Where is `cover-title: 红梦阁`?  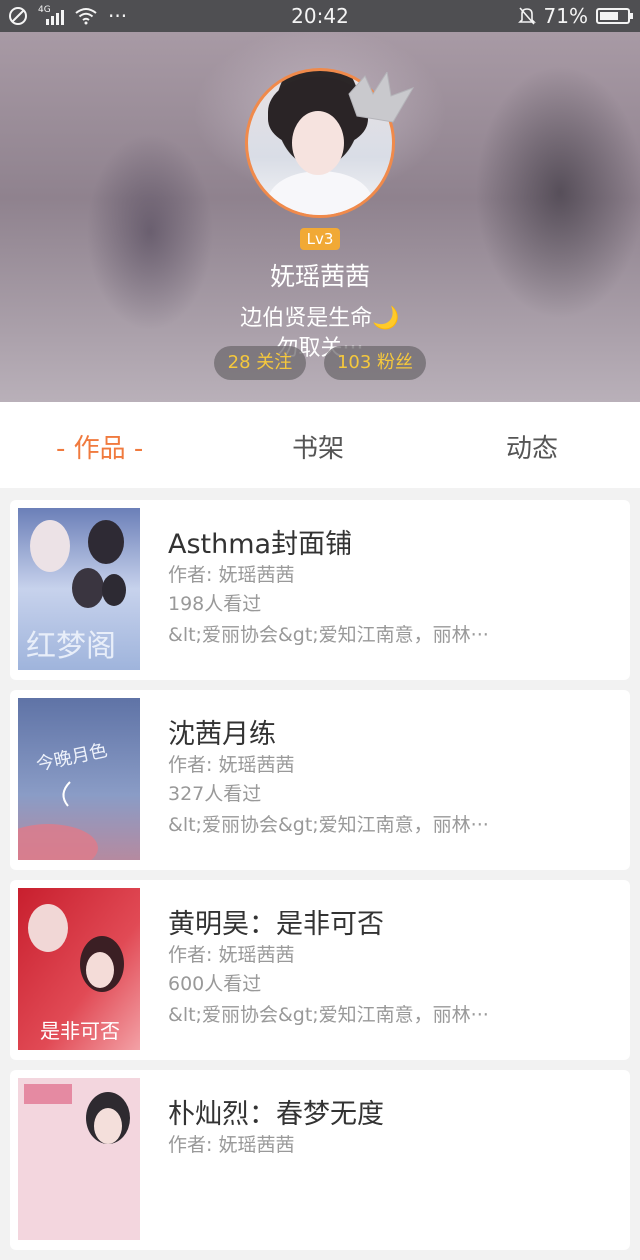
cover-title: 红梦阁 is located at coordinates (71, 646).